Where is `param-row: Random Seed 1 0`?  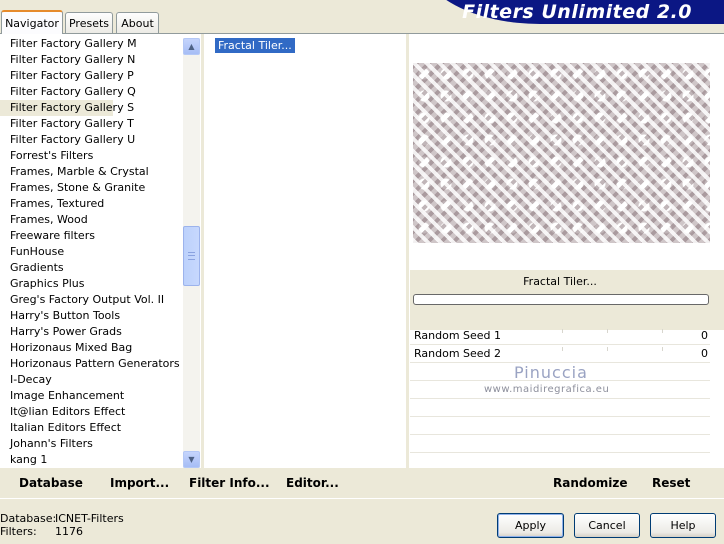
param-row: Random Seed 1 0 is located at coordinates (560, 336).